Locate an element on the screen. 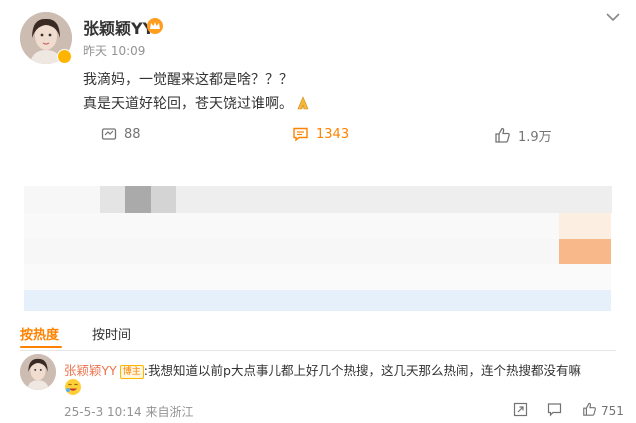  repost-button: 88 is located at coordinates (121, 134).